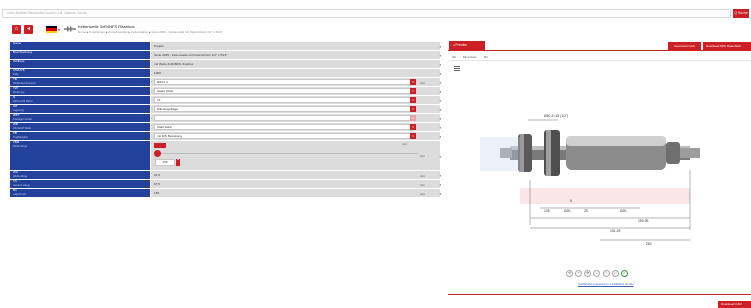 The width and height of the screenshot is (751, 308). Describe the element at coordinates (586, 211) in the screenshot. I see `dim-label: 25` at that location.